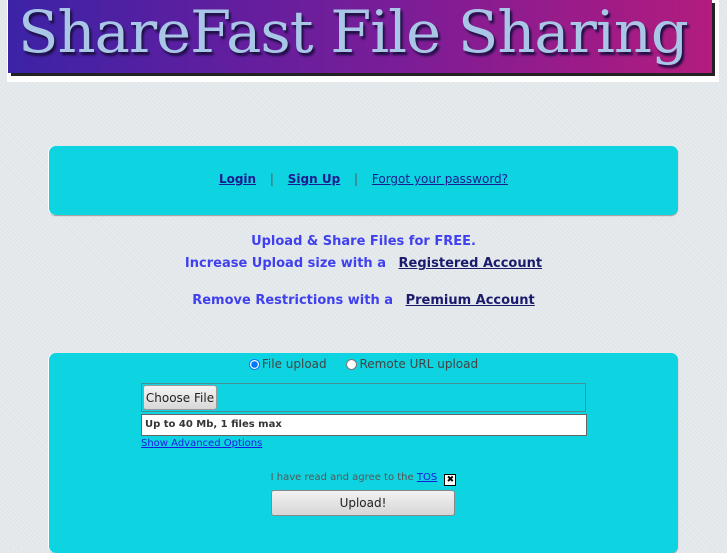 The width and height of the screenshot is (727, 553). What do you see at coordinates (364, 425) in the screenshot?
I see `upload-limit-note: Up to 40 Mb, 1 files max` at bounding box center [364, 425].